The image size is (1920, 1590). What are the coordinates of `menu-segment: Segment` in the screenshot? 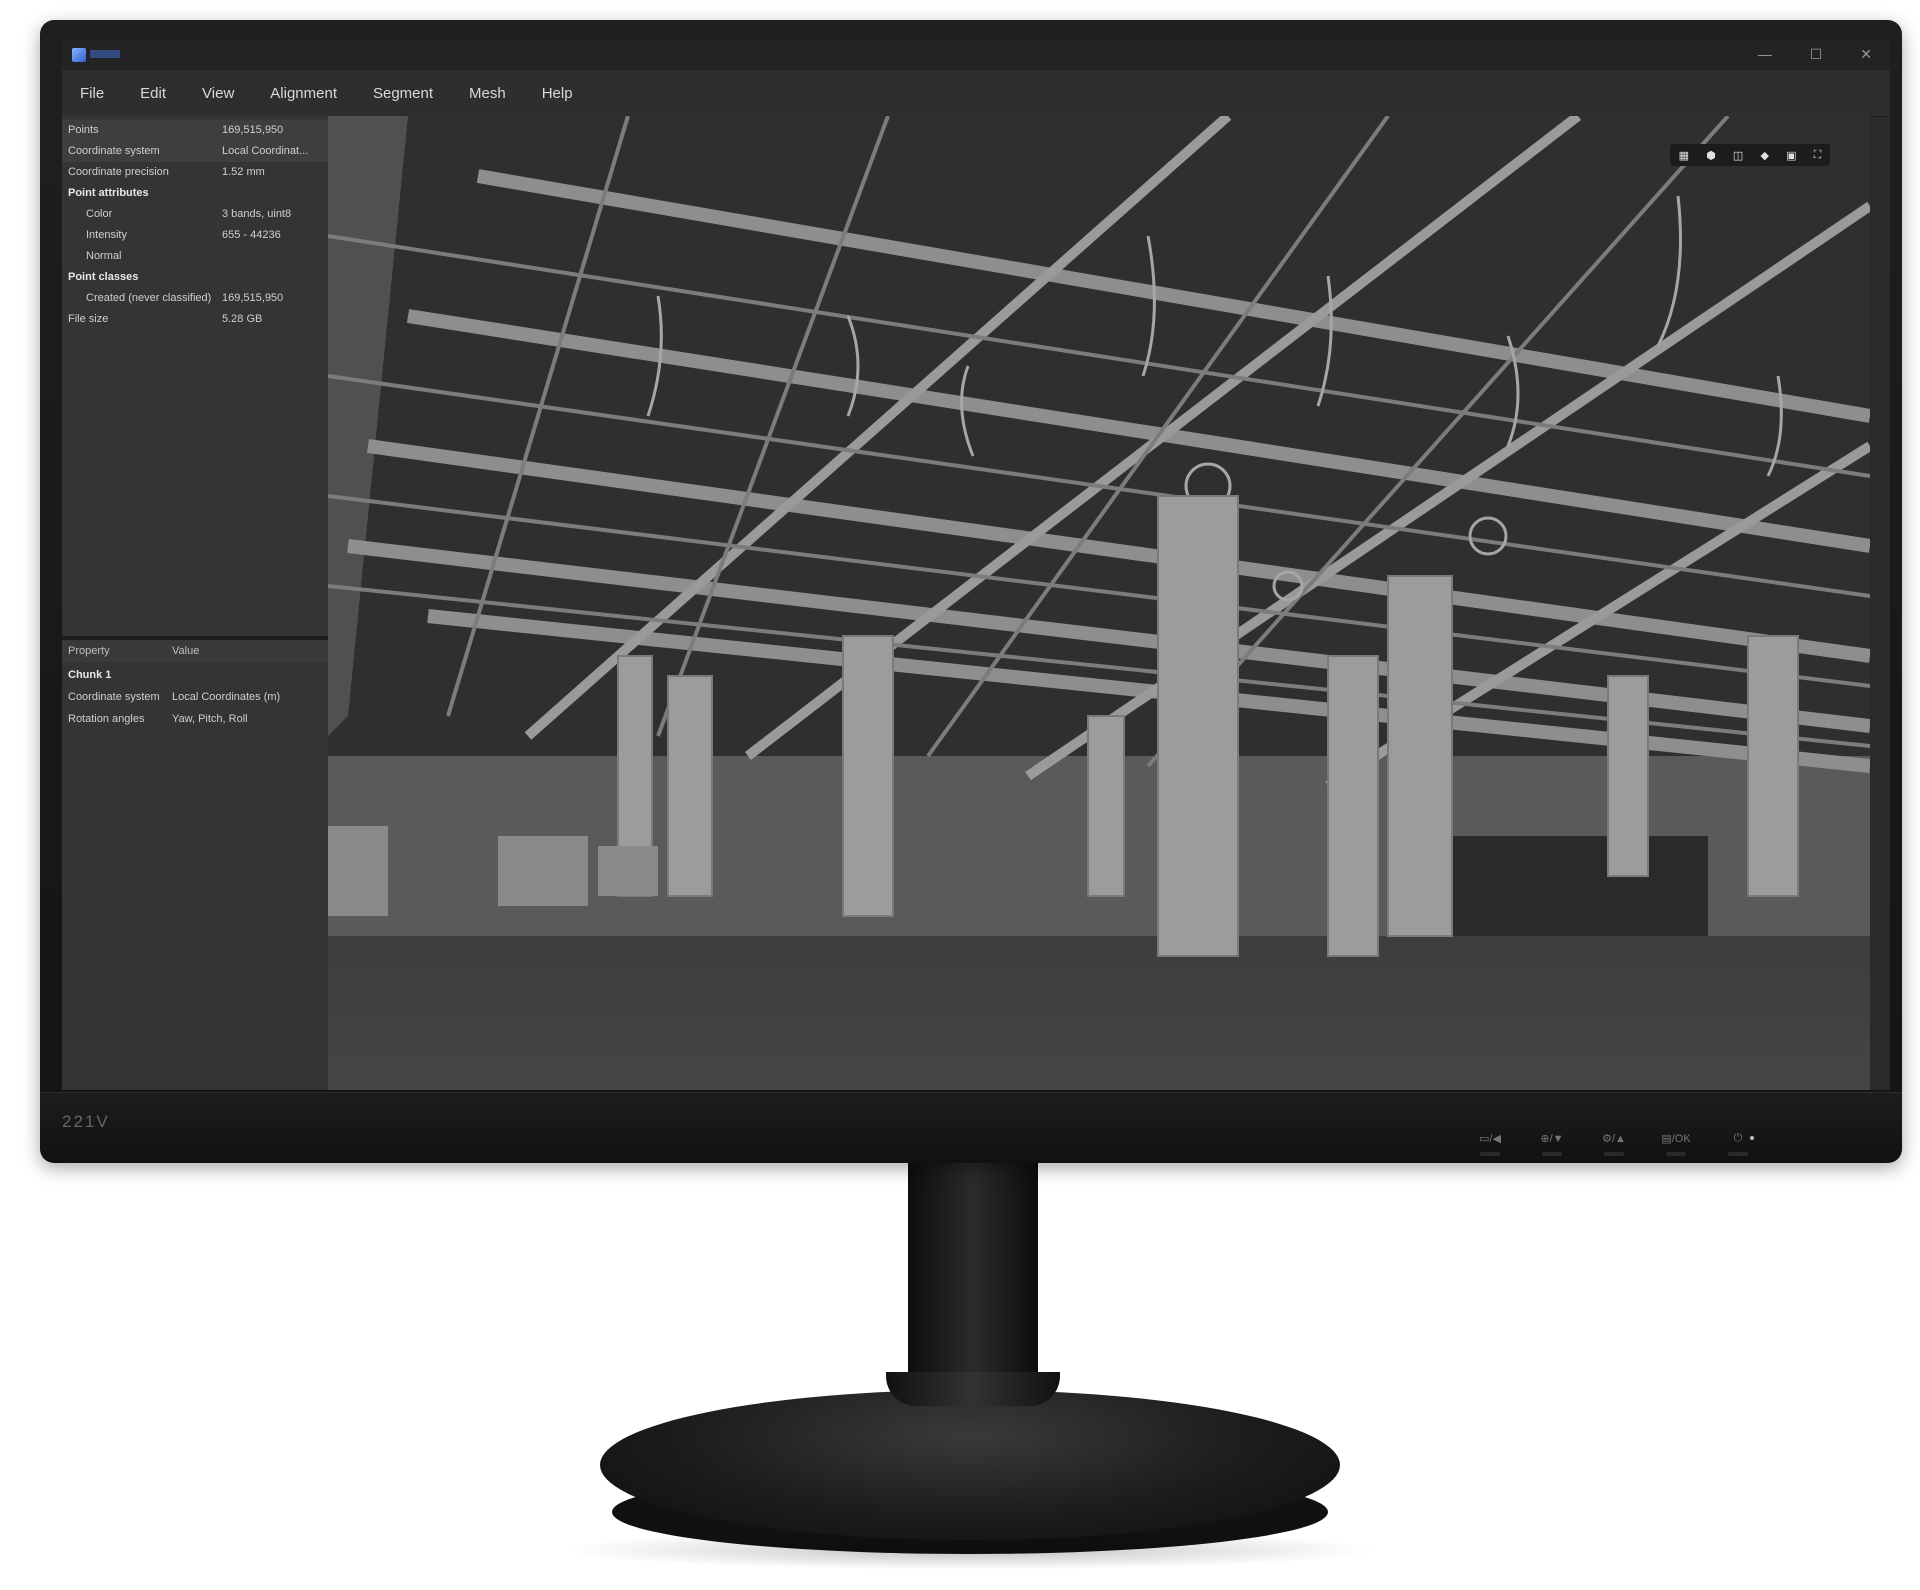 It's located at (403, 93).